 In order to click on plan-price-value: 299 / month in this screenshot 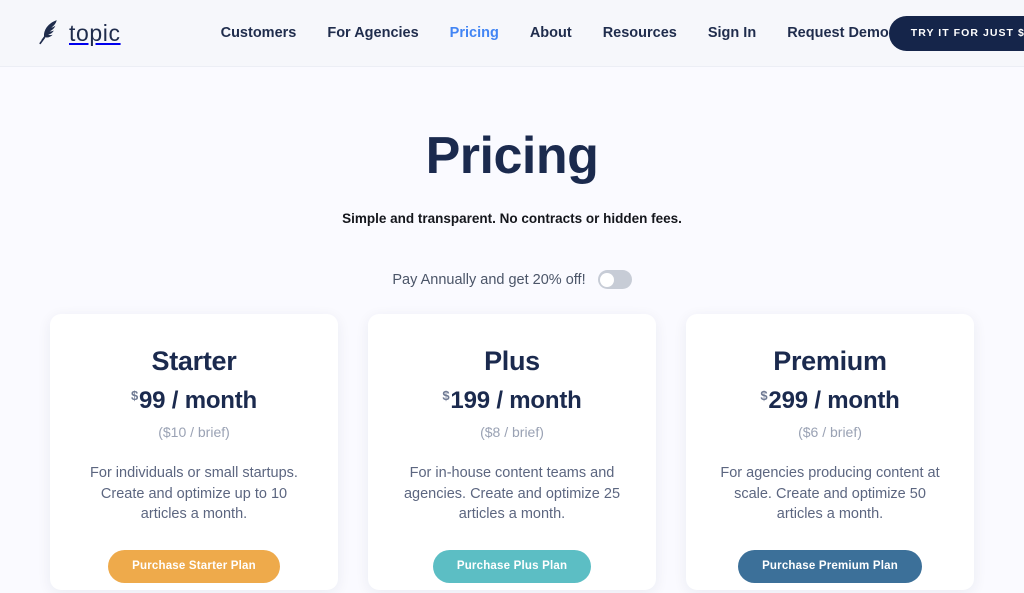, I will do `click(834, 400)`.